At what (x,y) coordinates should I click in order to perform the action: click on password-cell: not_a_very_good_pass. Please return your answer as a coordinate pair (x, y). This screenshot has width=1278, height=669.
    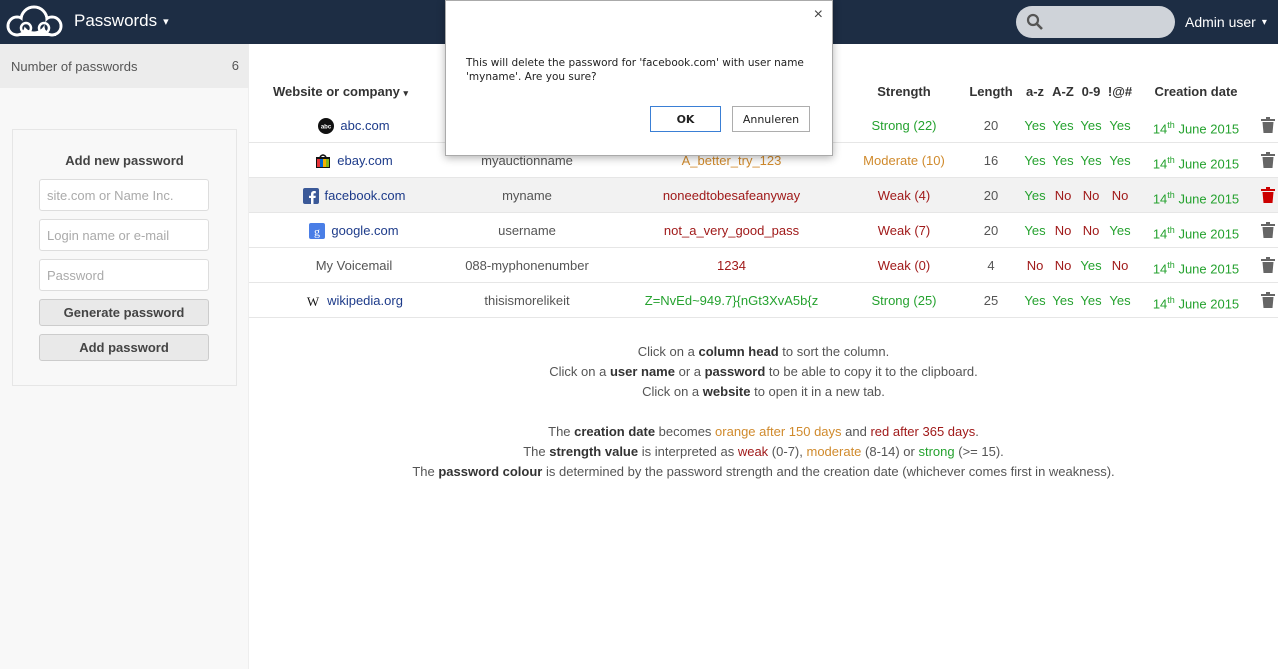
    Looking at the image, I should click on (731, 230).